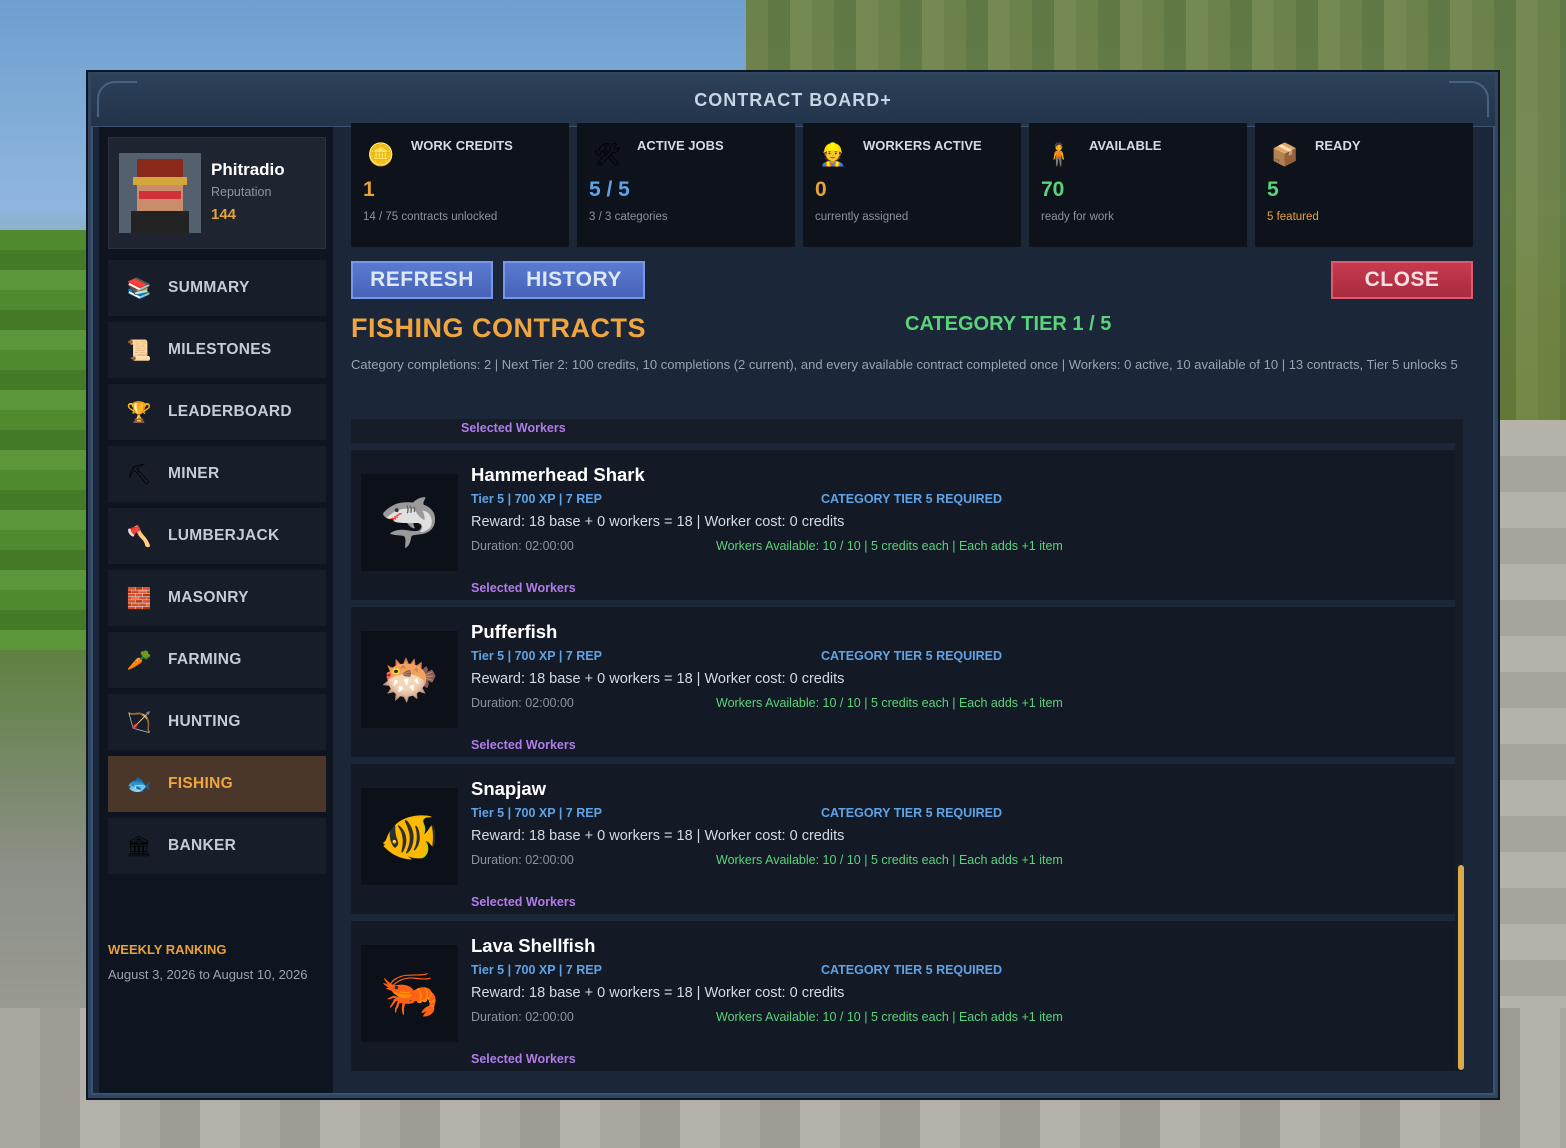  What do you see at coordinates (460, 185) in the screenshot?
I see `stat-card-work-credits: 🪙 WORK CREDITS 1 14 / 75 contracts unlocked` at bounding box center [460, 185].